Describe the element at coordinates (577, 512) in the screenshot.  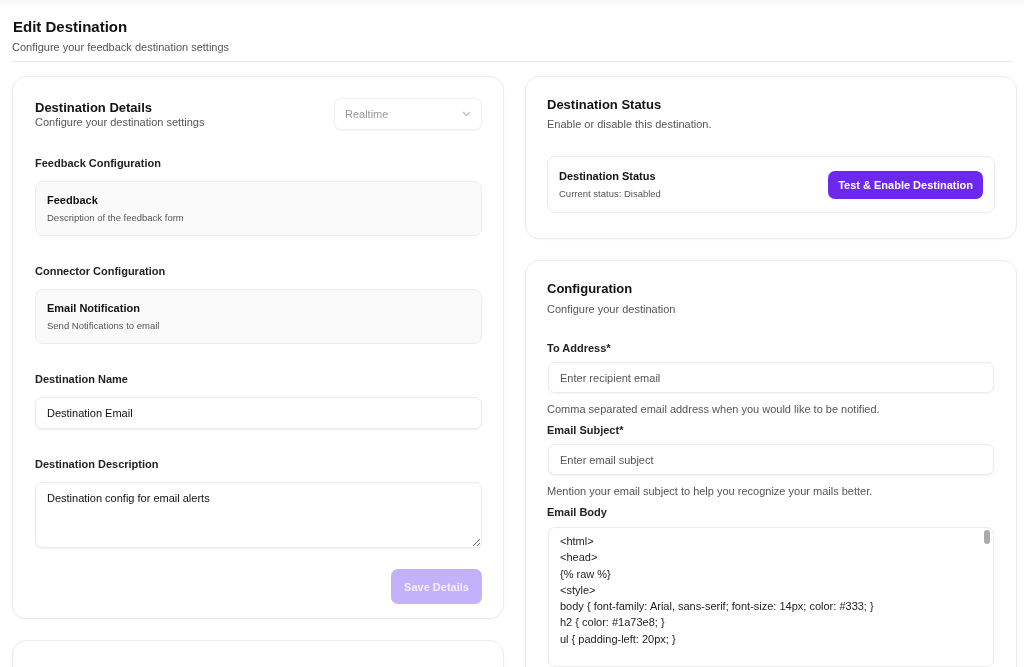
I see `field-label: Email Body` at that location.